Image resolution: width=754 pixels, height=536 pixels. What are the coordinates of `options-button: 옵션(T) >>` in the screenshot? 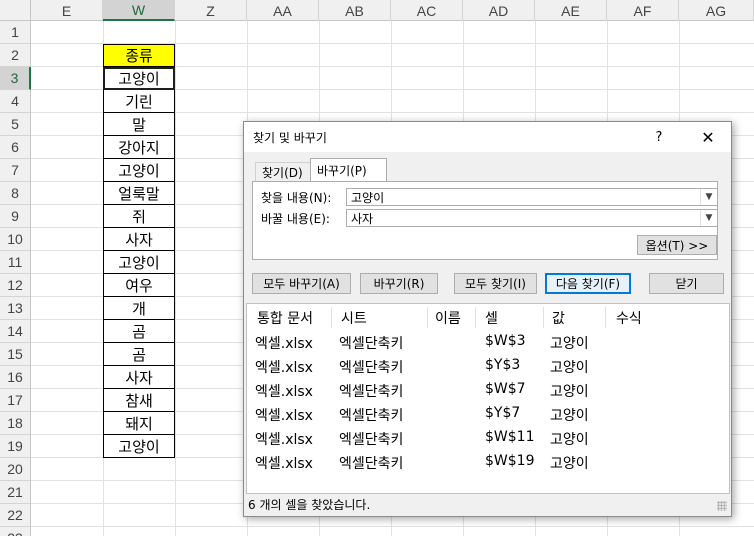 It's located at (677, 245).